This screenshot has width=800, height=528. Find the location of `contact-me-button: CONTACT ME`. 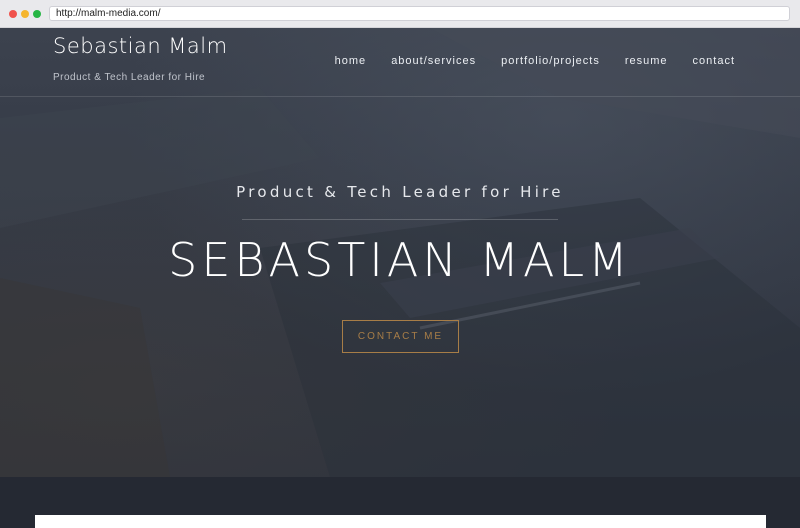

contact-me-button: CONTACT ME is located at coordinates (400, 336).